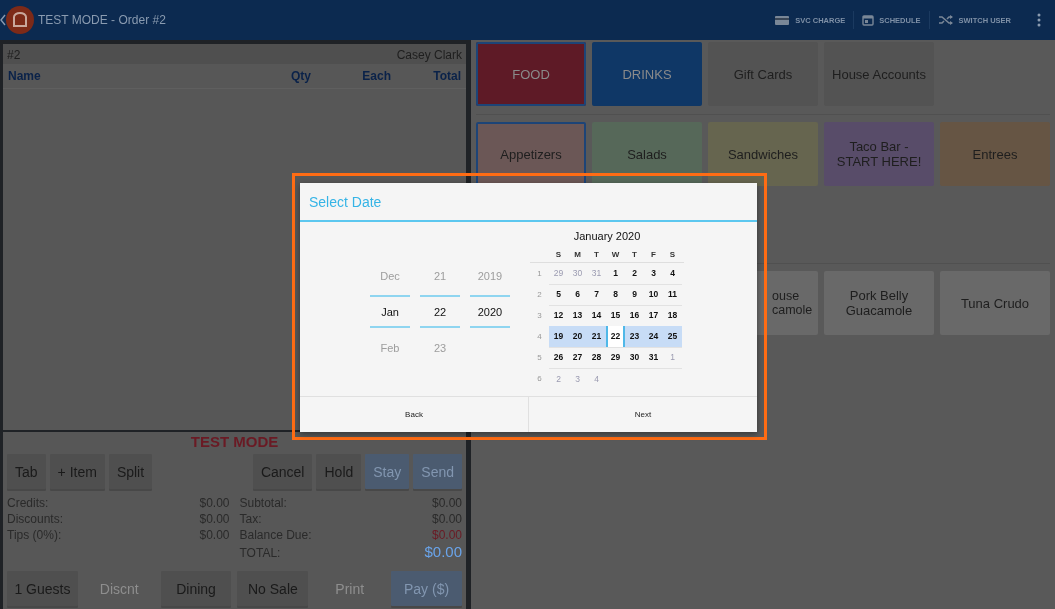 The height and width of the screenshot is (609, 1055). What do you see at coordinates (653, 336) in the screenshot?
I see `calendar-day: 24` at bounding box center [653, 336].